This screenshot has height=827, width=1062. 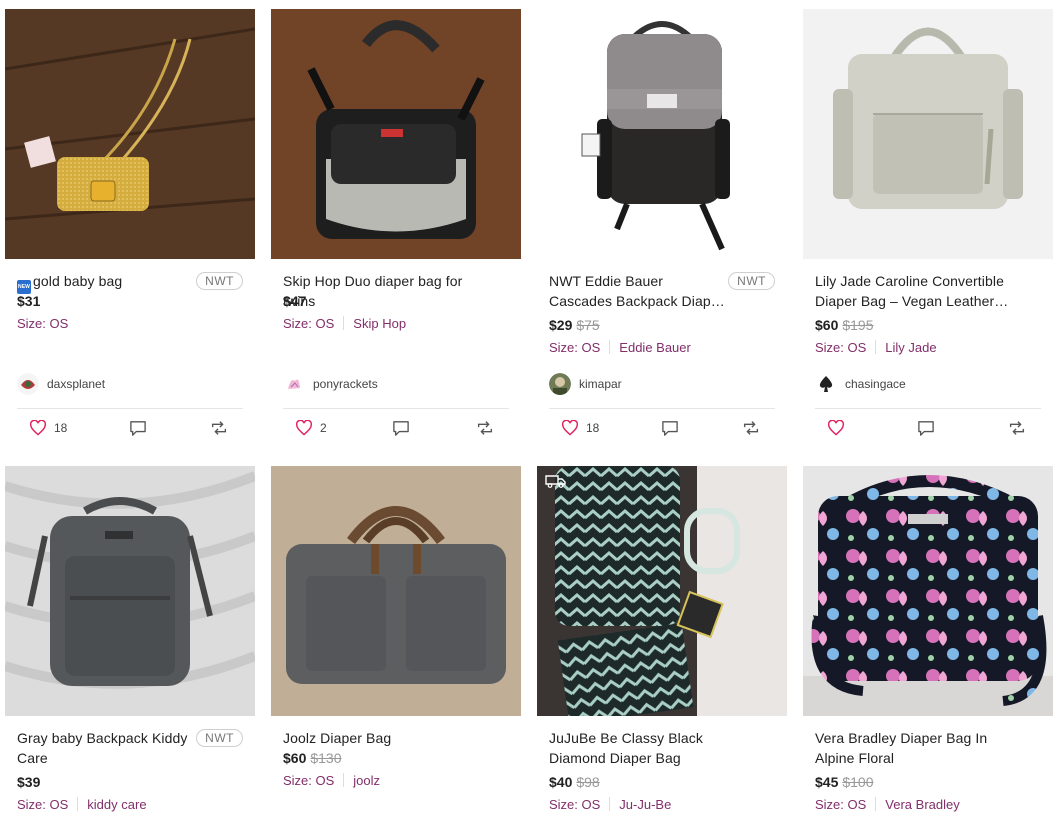 What do you see at coordinates (337, 738) in the screenshot?
I see `listing-title: Joolz Diaper Bag` at bounding box center [337, 738].